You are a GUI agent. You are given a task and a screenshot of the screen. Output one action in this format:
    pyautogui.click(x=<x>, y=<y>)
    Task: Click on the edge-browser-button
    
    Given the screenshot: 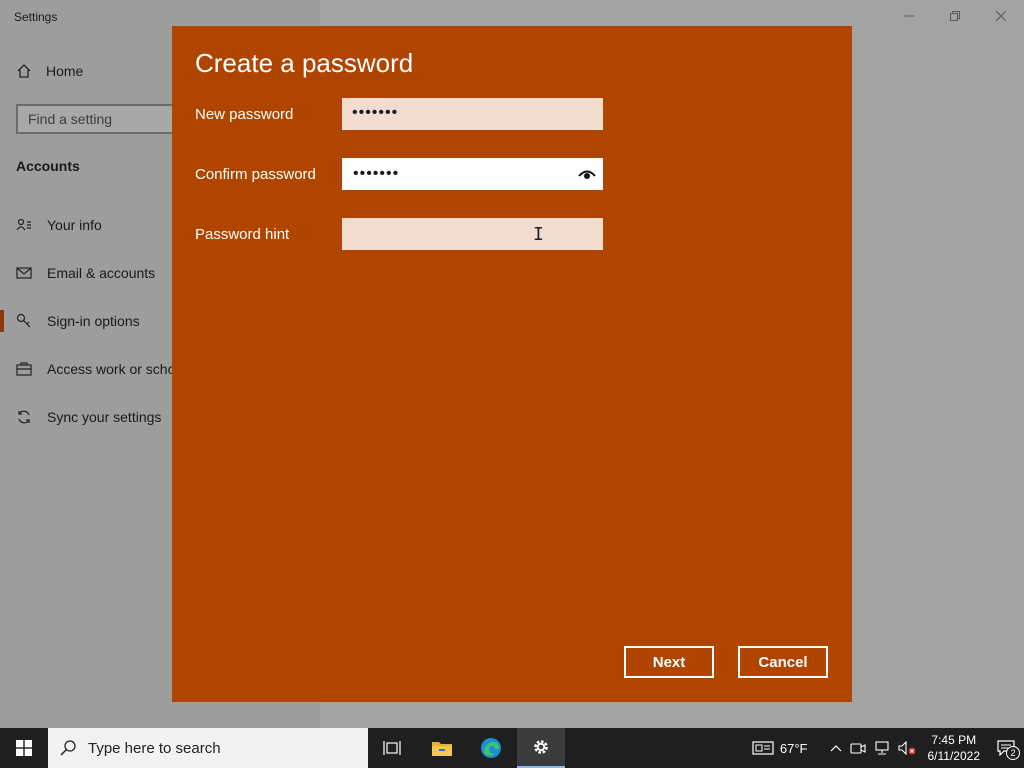 What is the action you would take?
    pyautogui.click(x=491, y=748)
    